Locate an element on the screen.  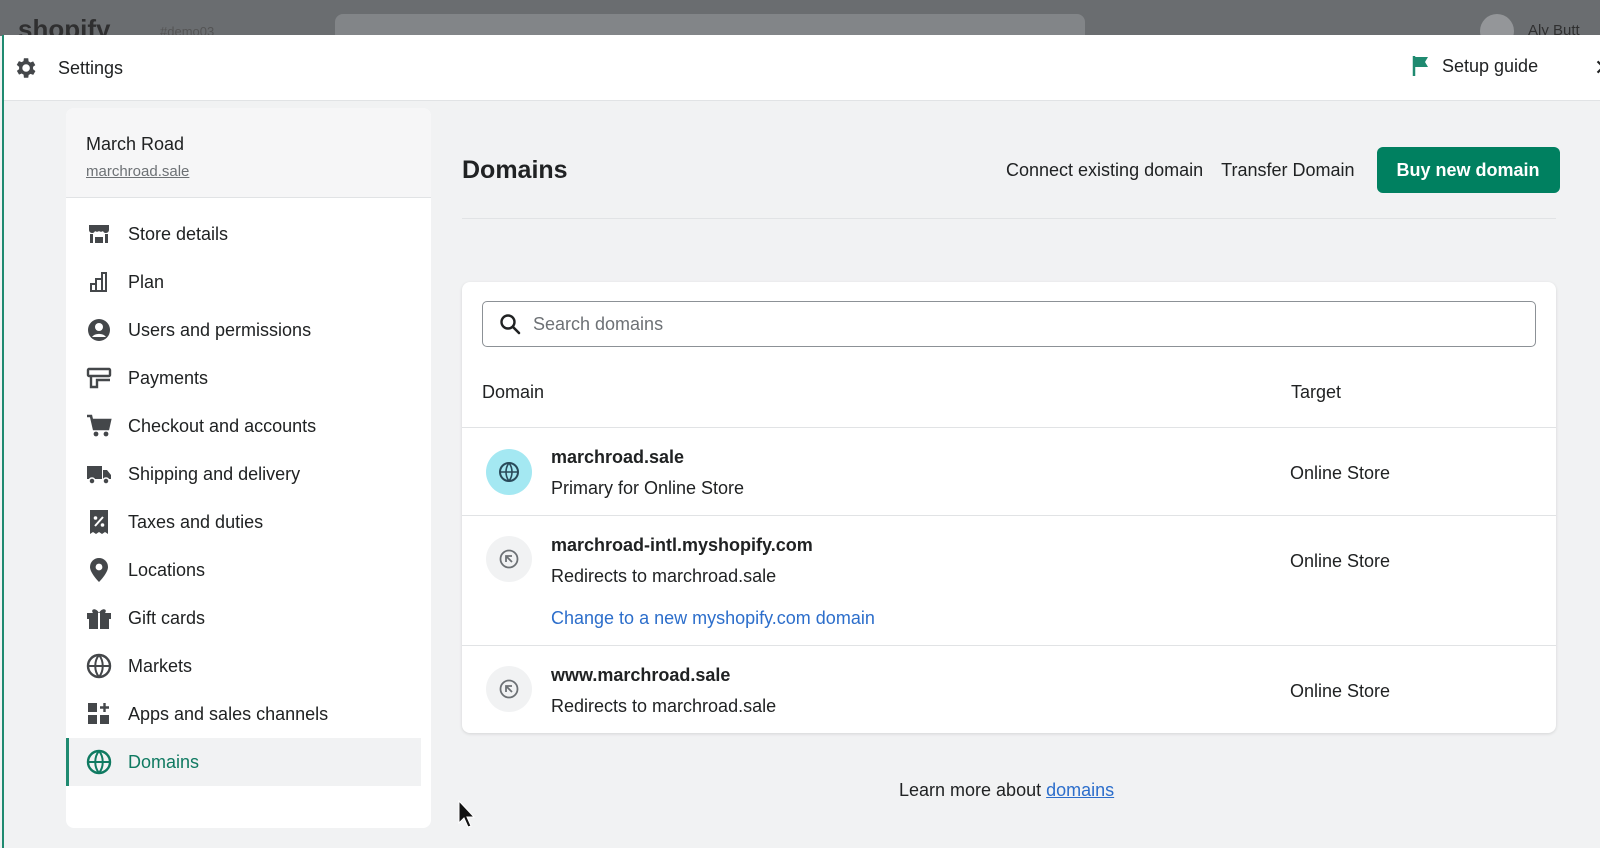
search-icon is located at coordinates (510, 324).